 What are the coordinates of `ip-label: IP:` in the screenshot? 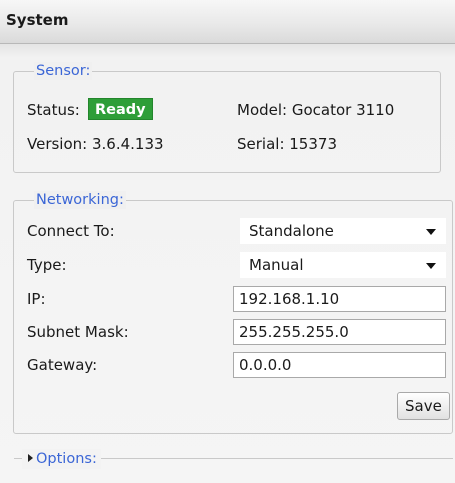 It's located at (36, 299).